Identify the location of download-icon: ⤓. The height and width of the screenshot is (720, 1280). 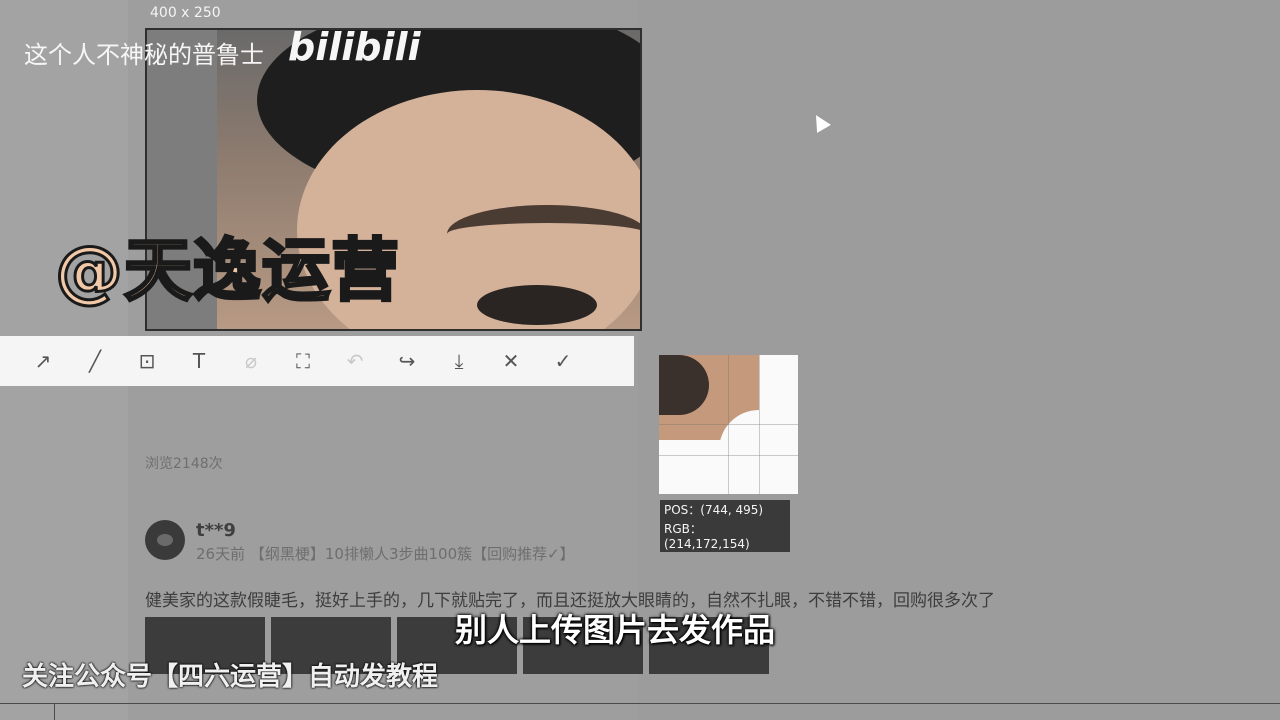
(459, 361).